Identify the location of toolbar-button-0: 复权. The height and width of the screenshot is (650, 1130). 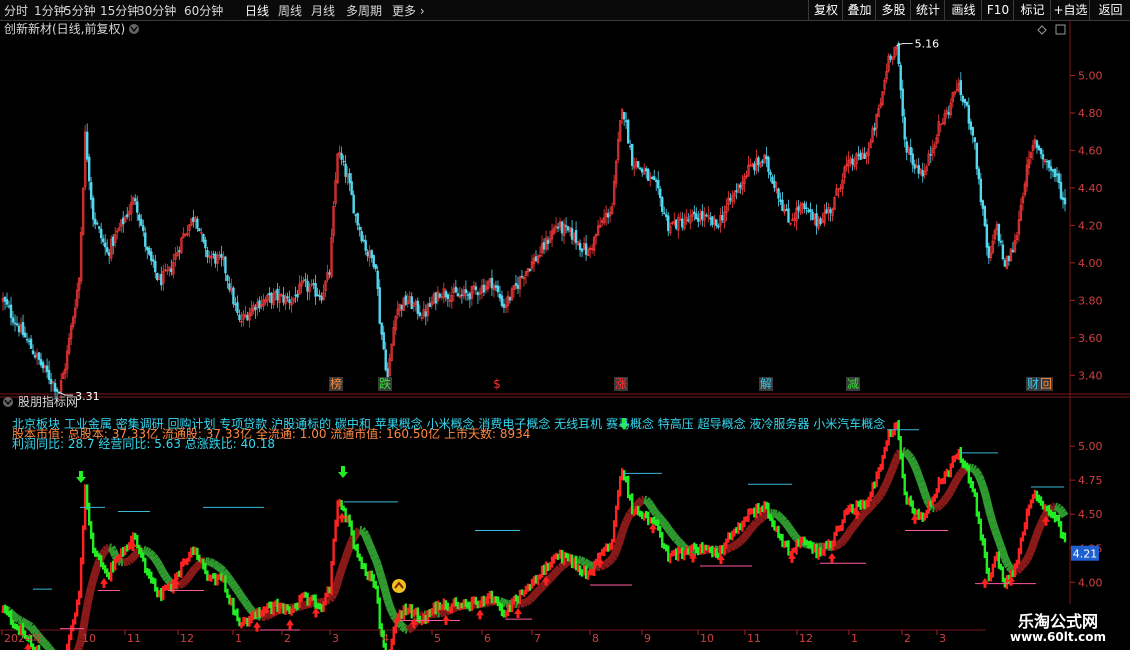
(825, 10).